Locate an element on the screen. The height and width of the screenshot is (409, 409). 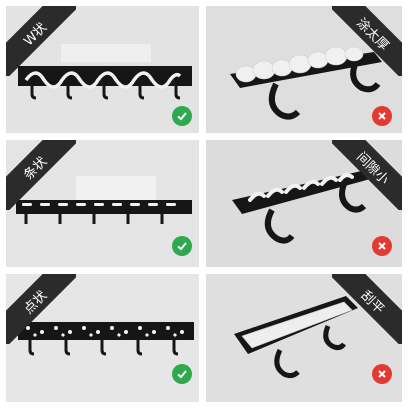
panel-too-thick: 涂太厚 is located at coordinates (304, 69).